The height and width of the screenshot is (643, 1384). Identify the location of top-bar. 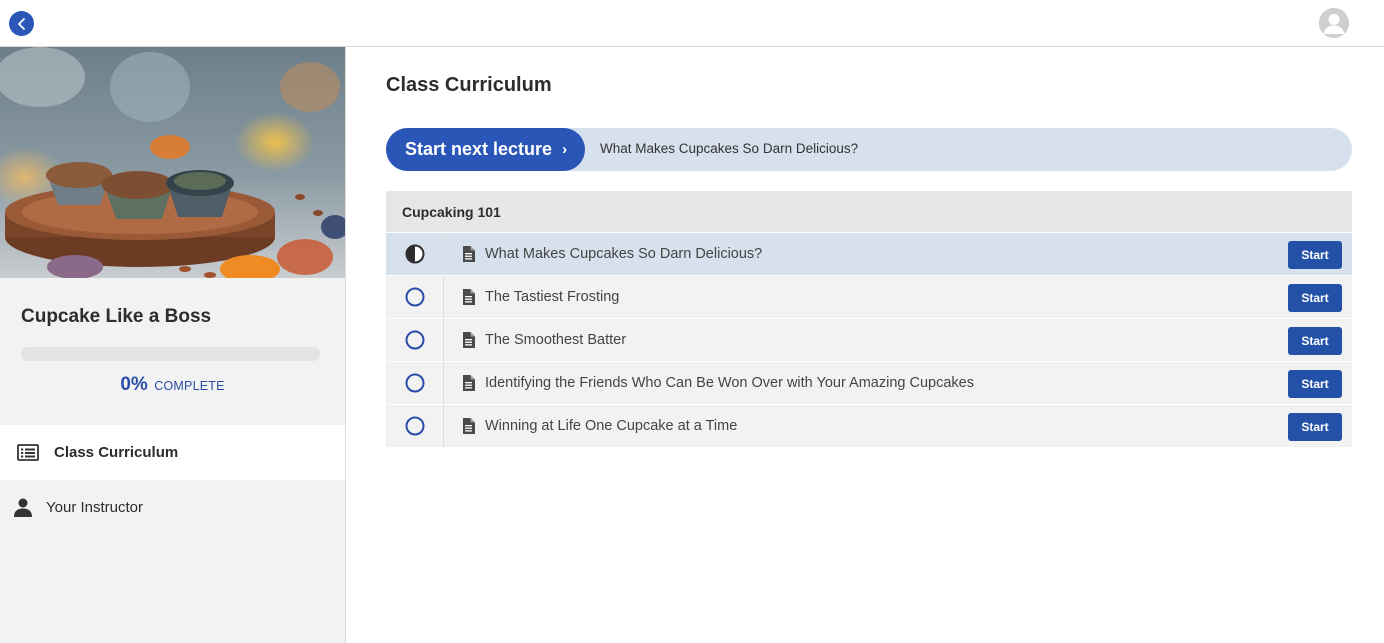
(692, 23).